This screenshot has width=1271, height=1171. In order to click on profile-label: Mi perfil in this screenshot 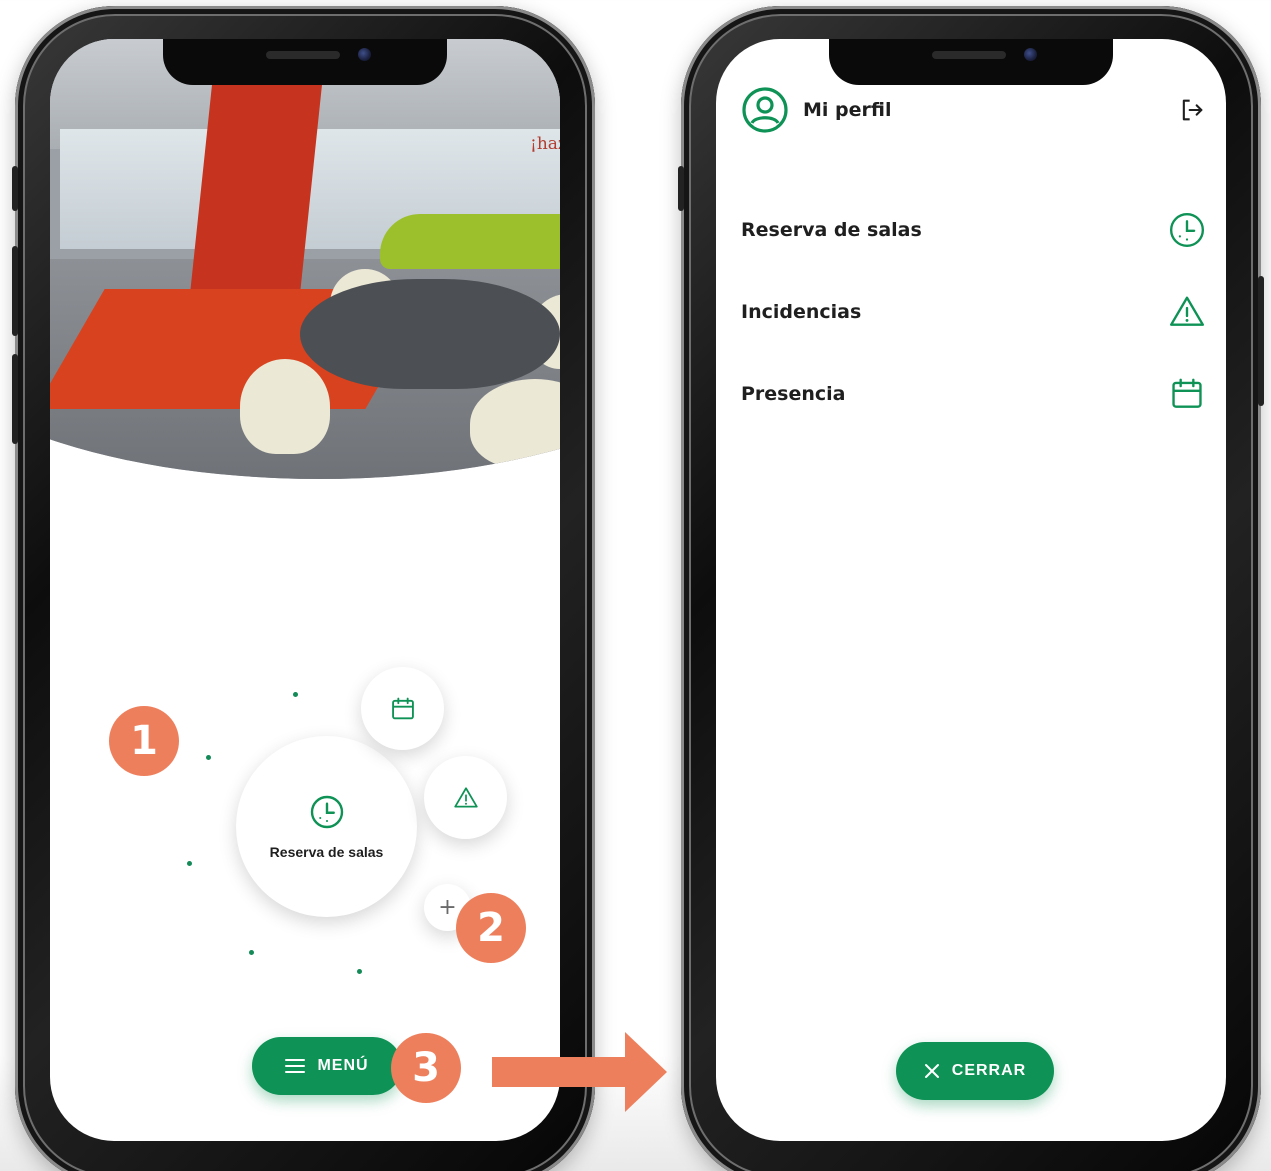, I will do `click(847, 110)`.